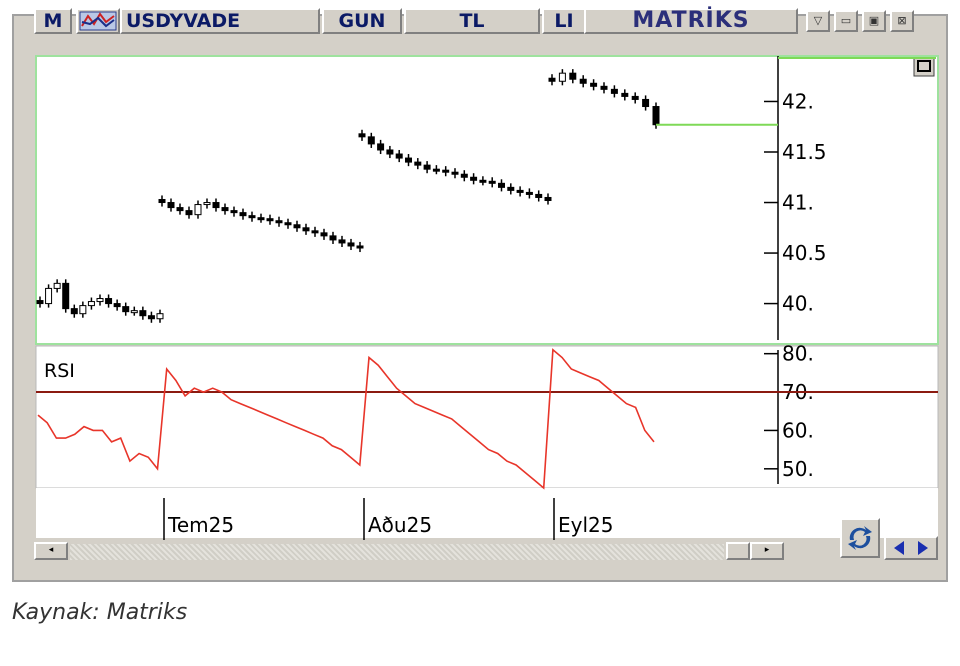  Describe the element at coordinates (798, 469) in the screenshot. I see `rsi-tick-label: 50.` at that location.